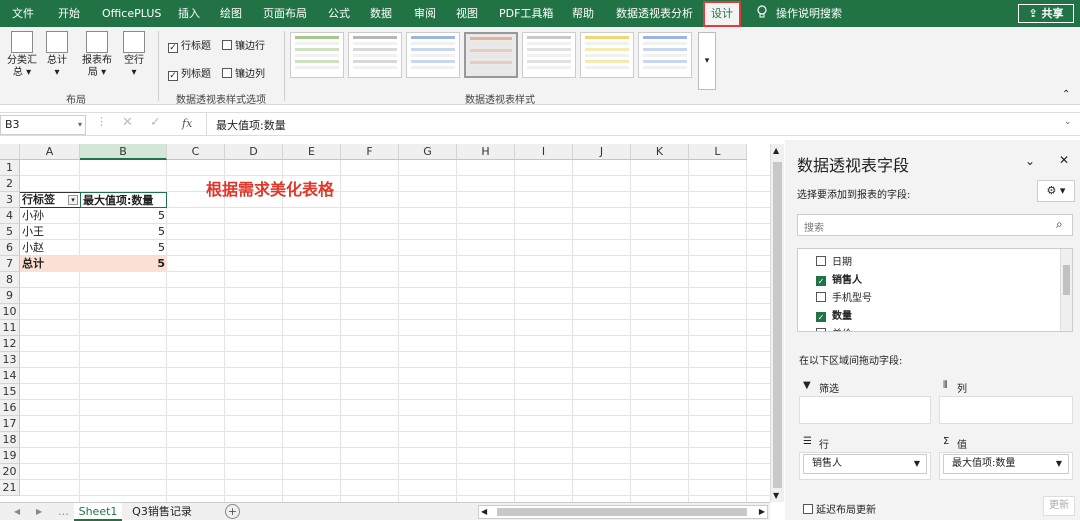 The height and width of the screenshot is (521, 1080). What do you see at coordinates (425, 13) in the screenshot?
I see `tab-review: 审阅` at bounding box center [425, 13].